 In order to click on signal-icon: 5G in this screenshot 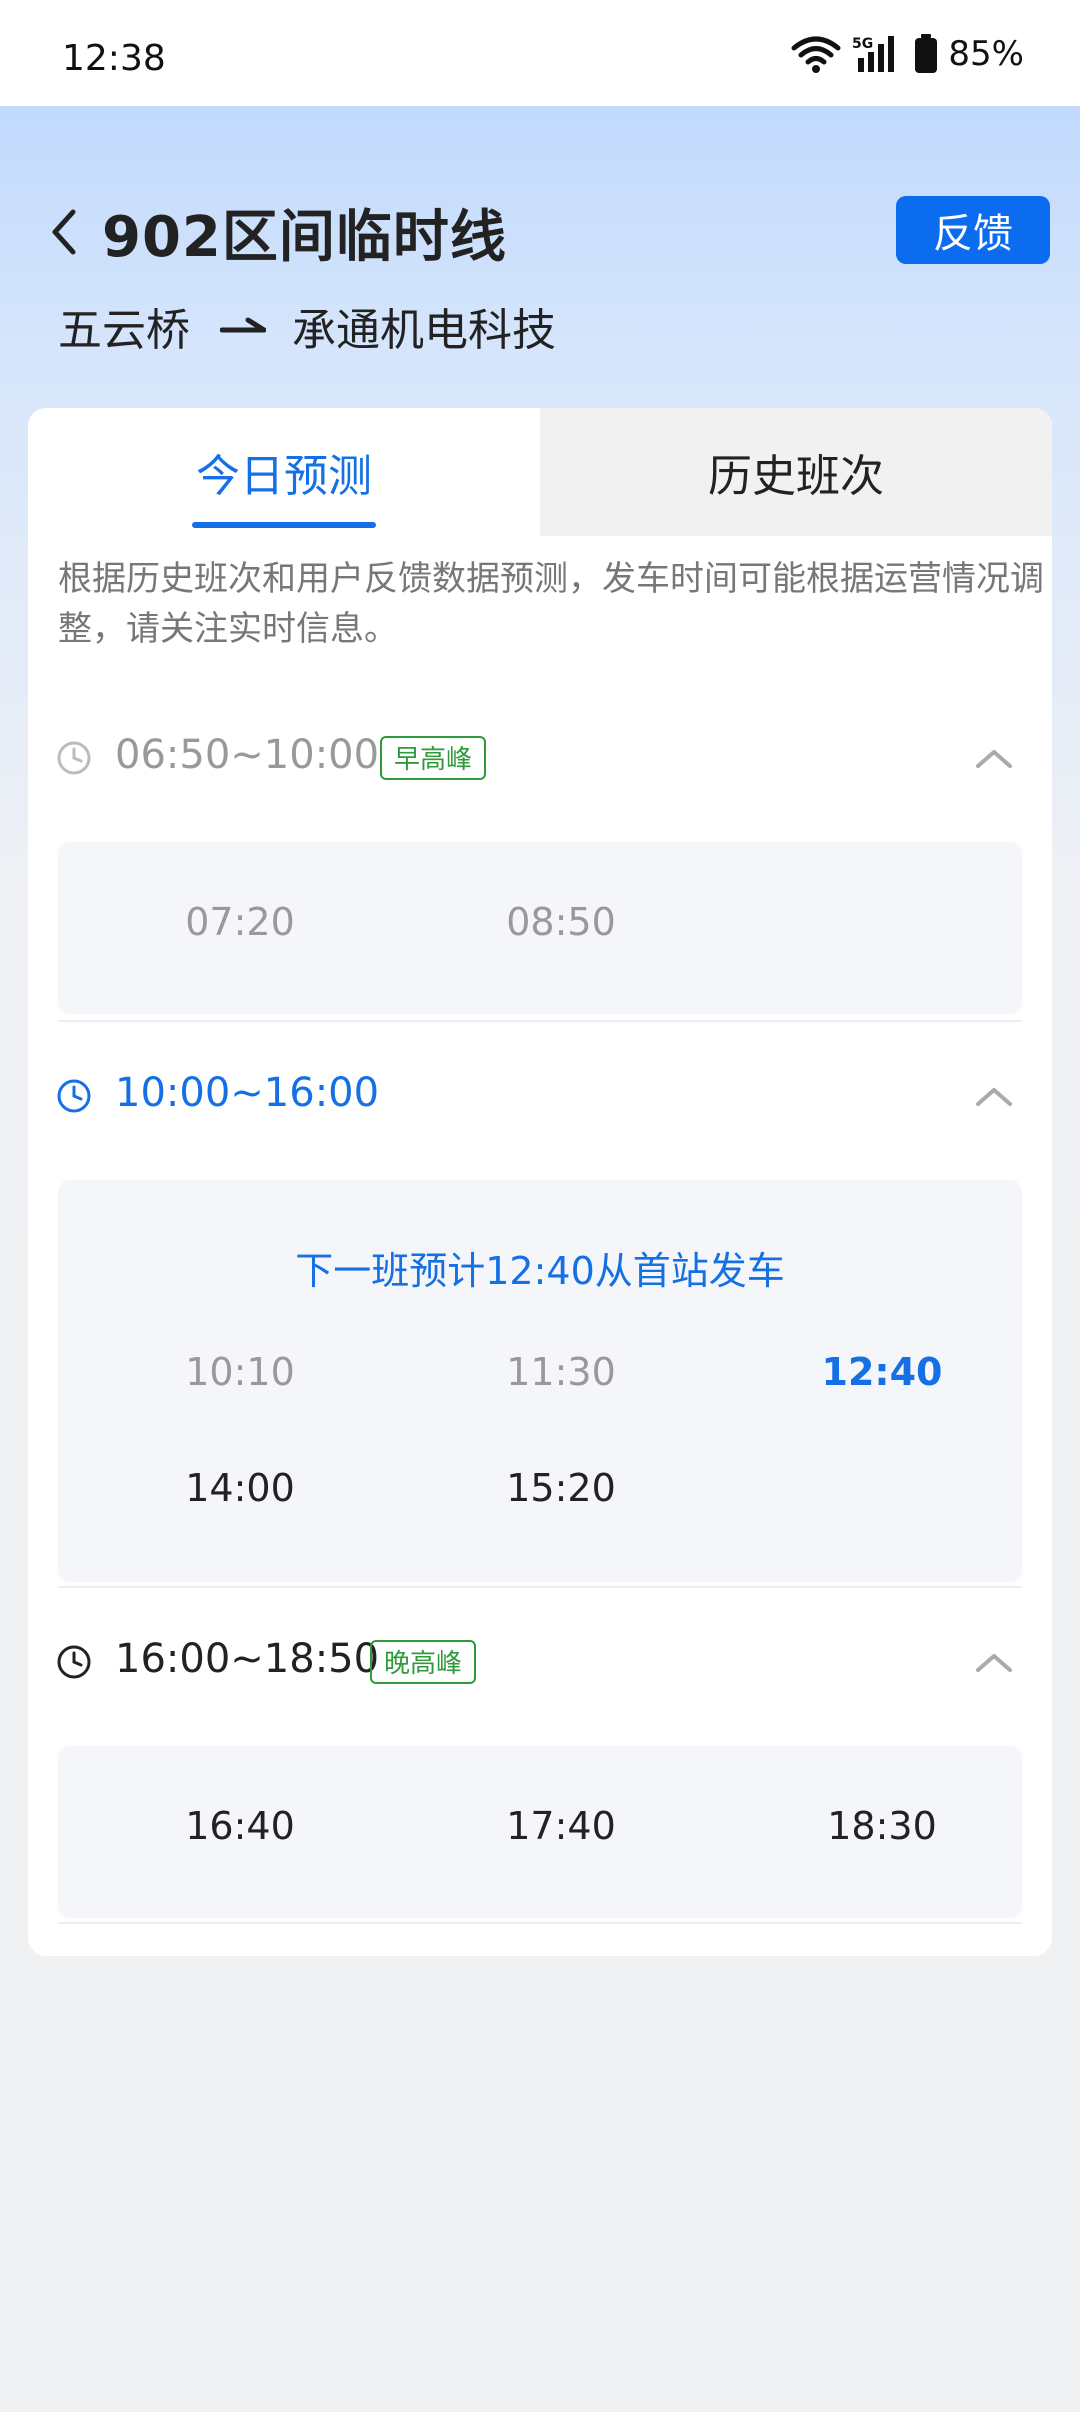, I will do `click(878, 54)`.